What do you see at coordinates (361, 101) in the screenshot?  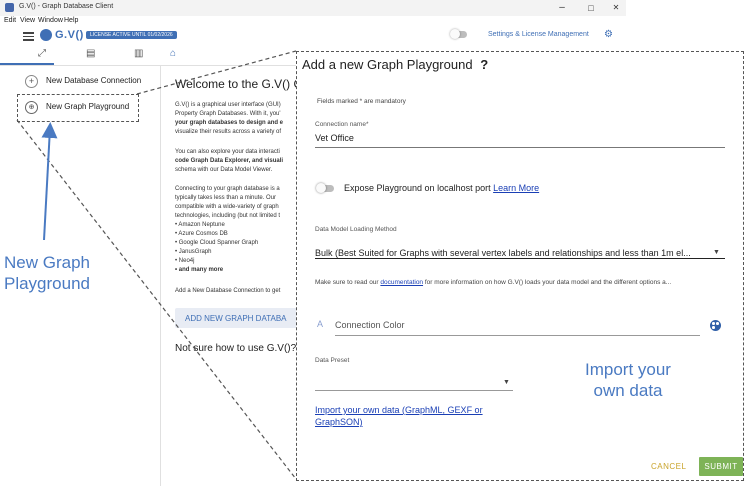 I see `mandatory-note: Fields marked * are mandatory` at bounding box center [361, 101].